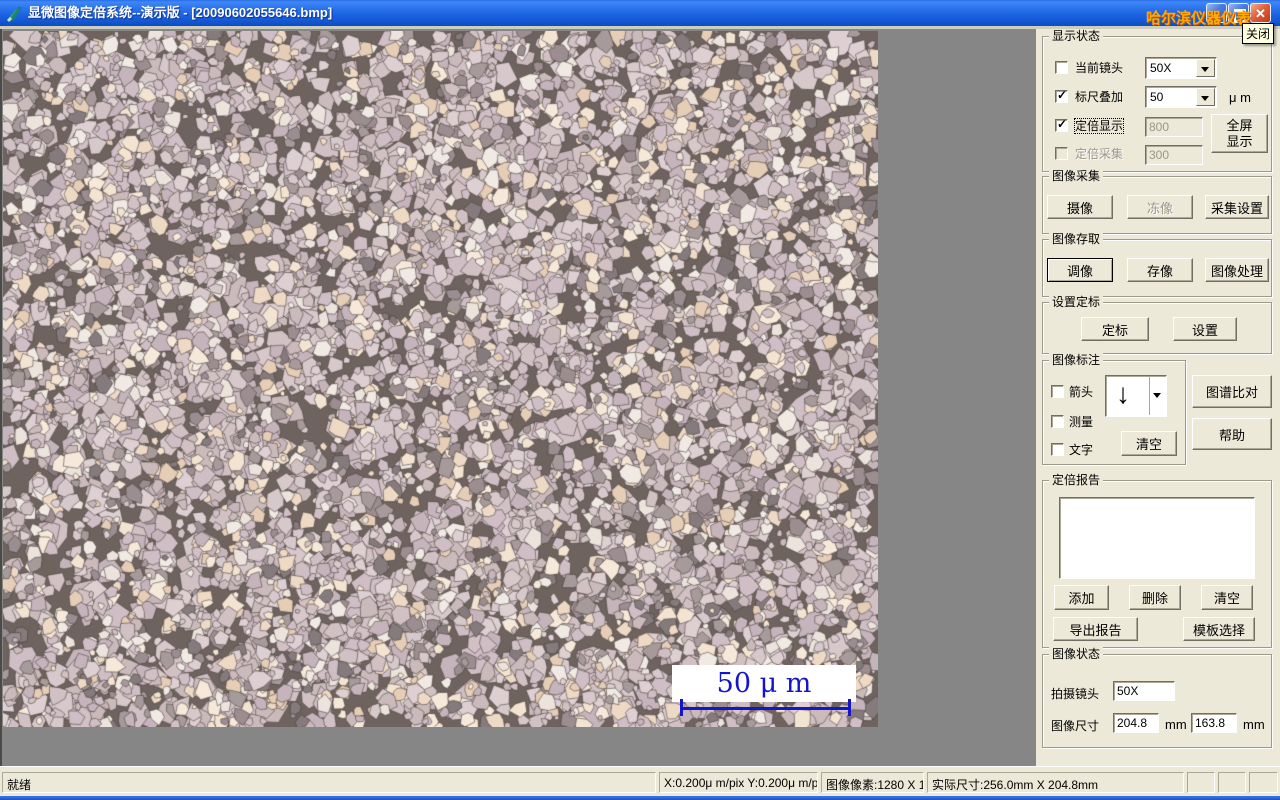  What do you see at coordinates (1227, 597) in the screenshot?
I see `report-clear-button: 清空` at bounding box center [1227, 597].